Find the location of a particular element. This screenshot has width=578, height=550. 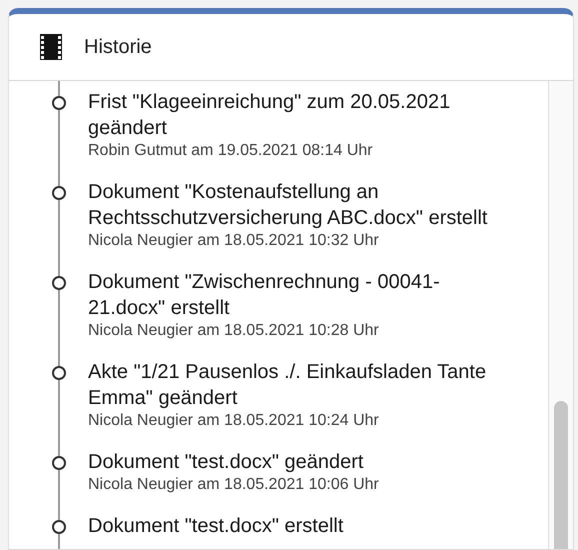

entry-meta: Nicola Neugier am 18.05.2021 10:06 Uhr is located at coordinates (233, 485).